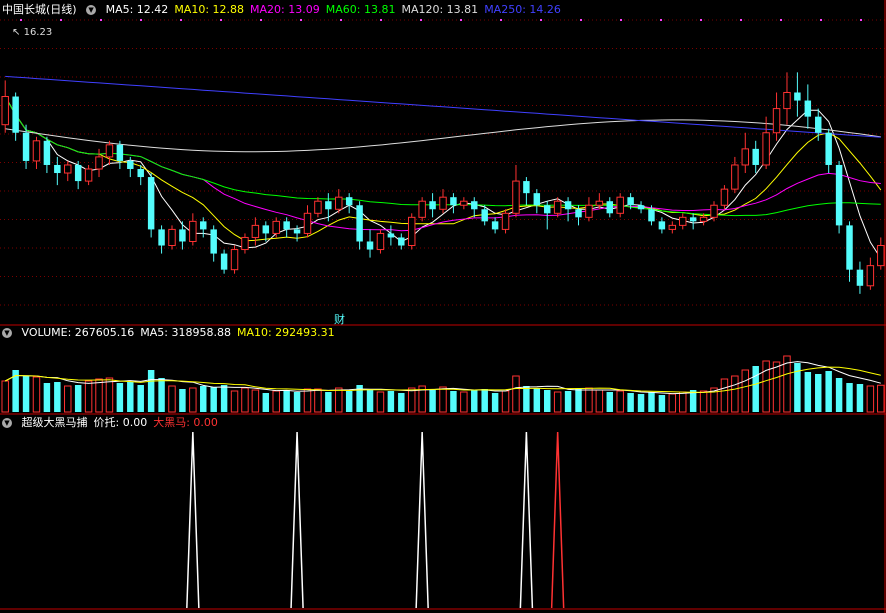  What do you see at coordinates (209, 9) in the screenshot?
I see `ma-label-1: MA10: 12.88` at bounding box center [209, 9].